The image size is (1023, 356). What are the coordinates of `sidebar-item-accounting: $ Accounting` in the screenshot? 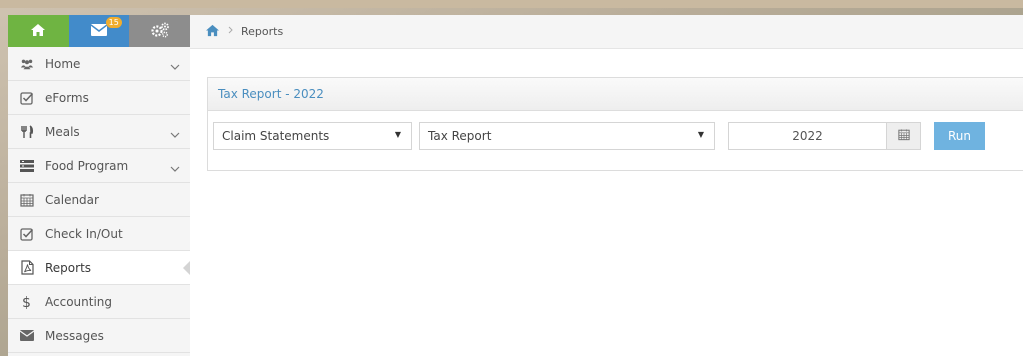 It's located at (99, 302).